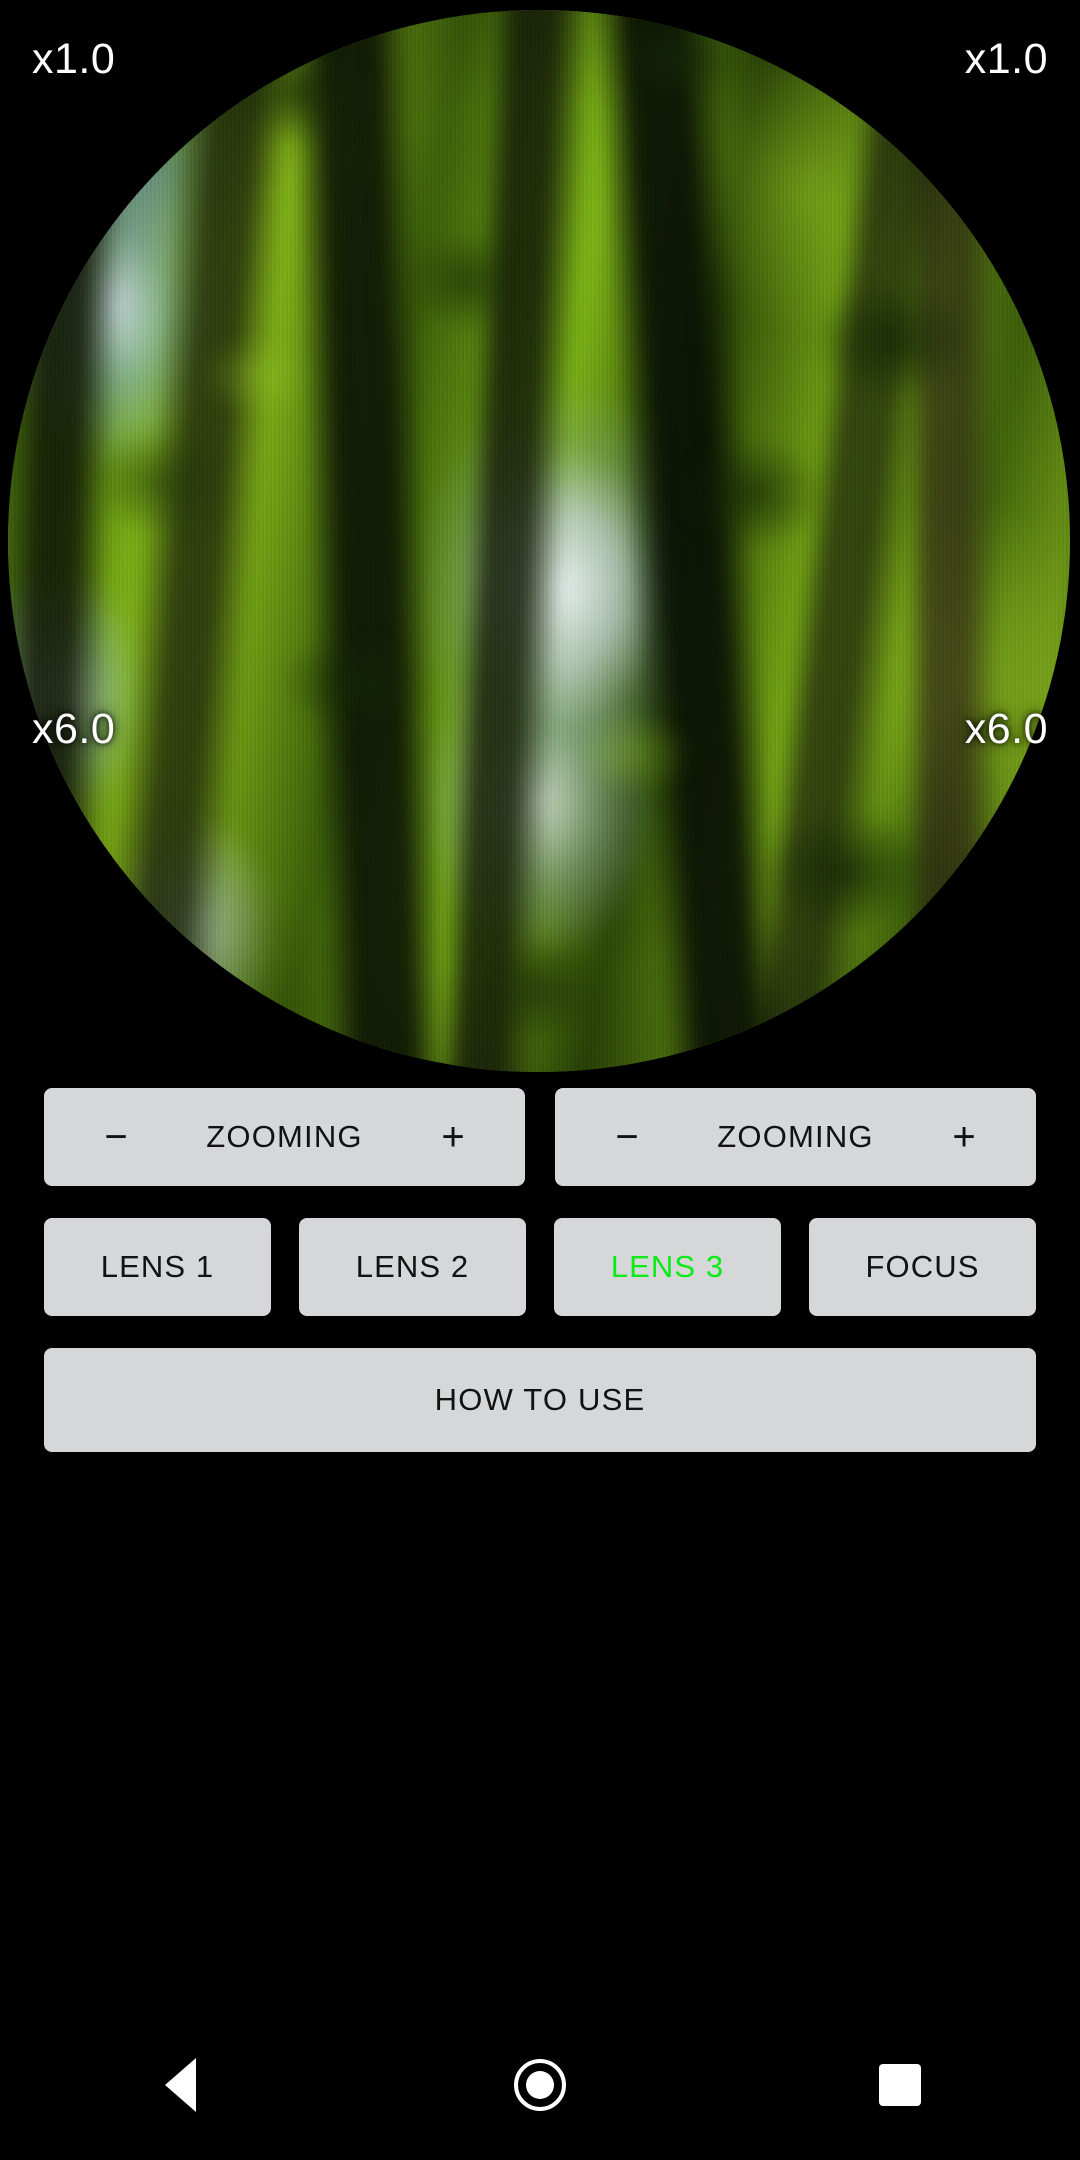 This screenshot has height=2160, width=1080. What do you see at coordinates (1006, 729) in the screenshot?
I see `zoom-label-bottom-right: x6.0` at bounding box center [1006, 729].